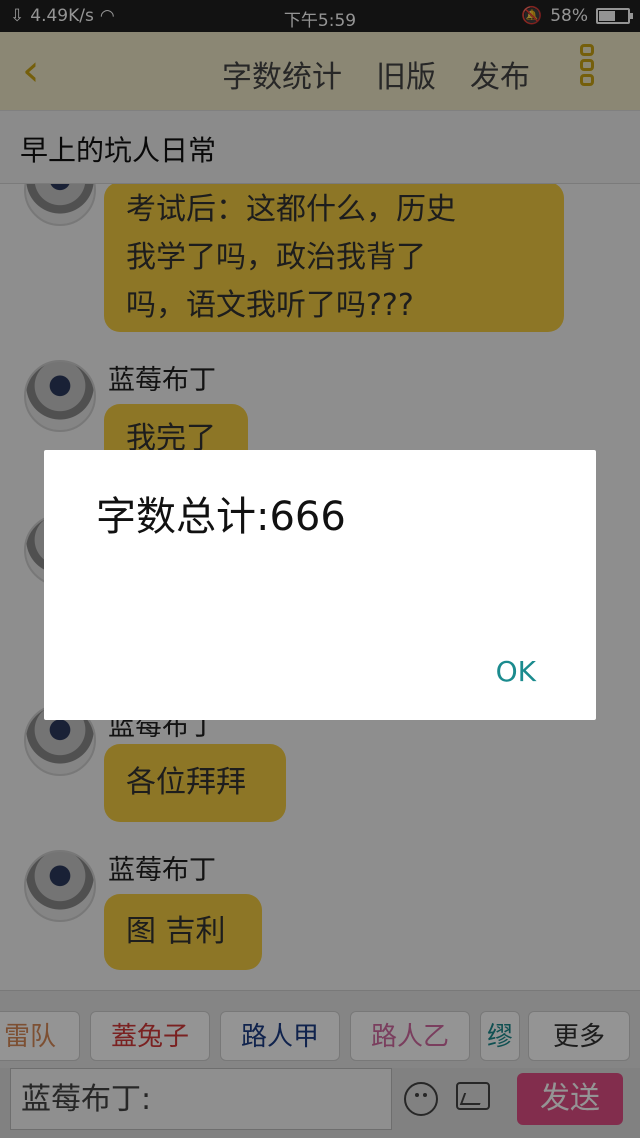  What do you see at coordinates (221, 517) in the screenshot?
I see `dialog-message: 字数总计:666` at bounding box center [221, 517].